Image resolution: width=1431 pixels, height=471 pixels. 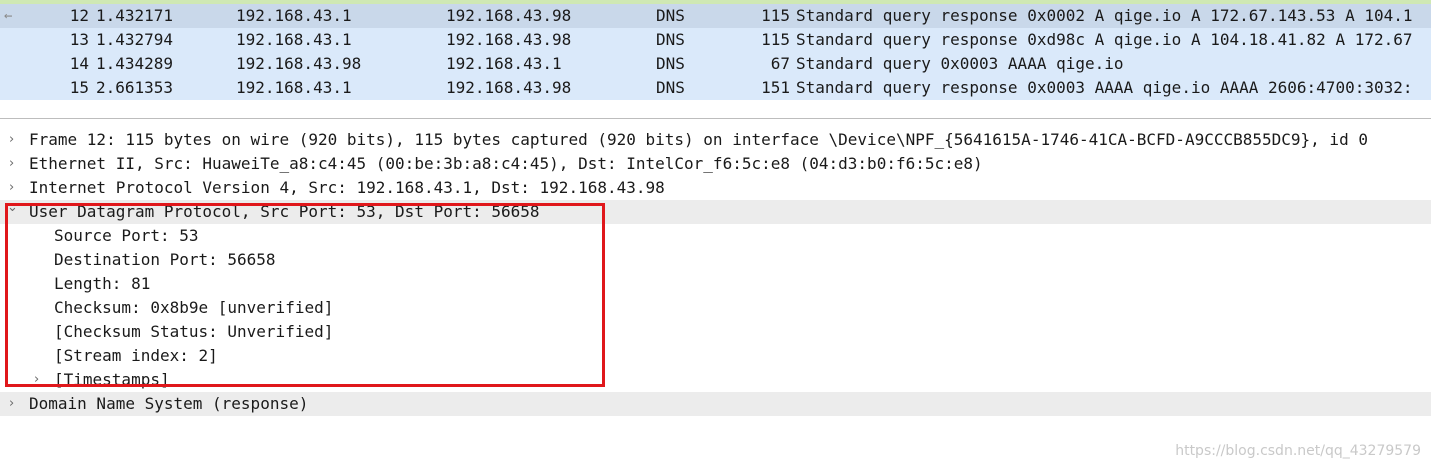 I want to click on tree-item-timestamps: › [Timestamps], so click(x=715, y=380).